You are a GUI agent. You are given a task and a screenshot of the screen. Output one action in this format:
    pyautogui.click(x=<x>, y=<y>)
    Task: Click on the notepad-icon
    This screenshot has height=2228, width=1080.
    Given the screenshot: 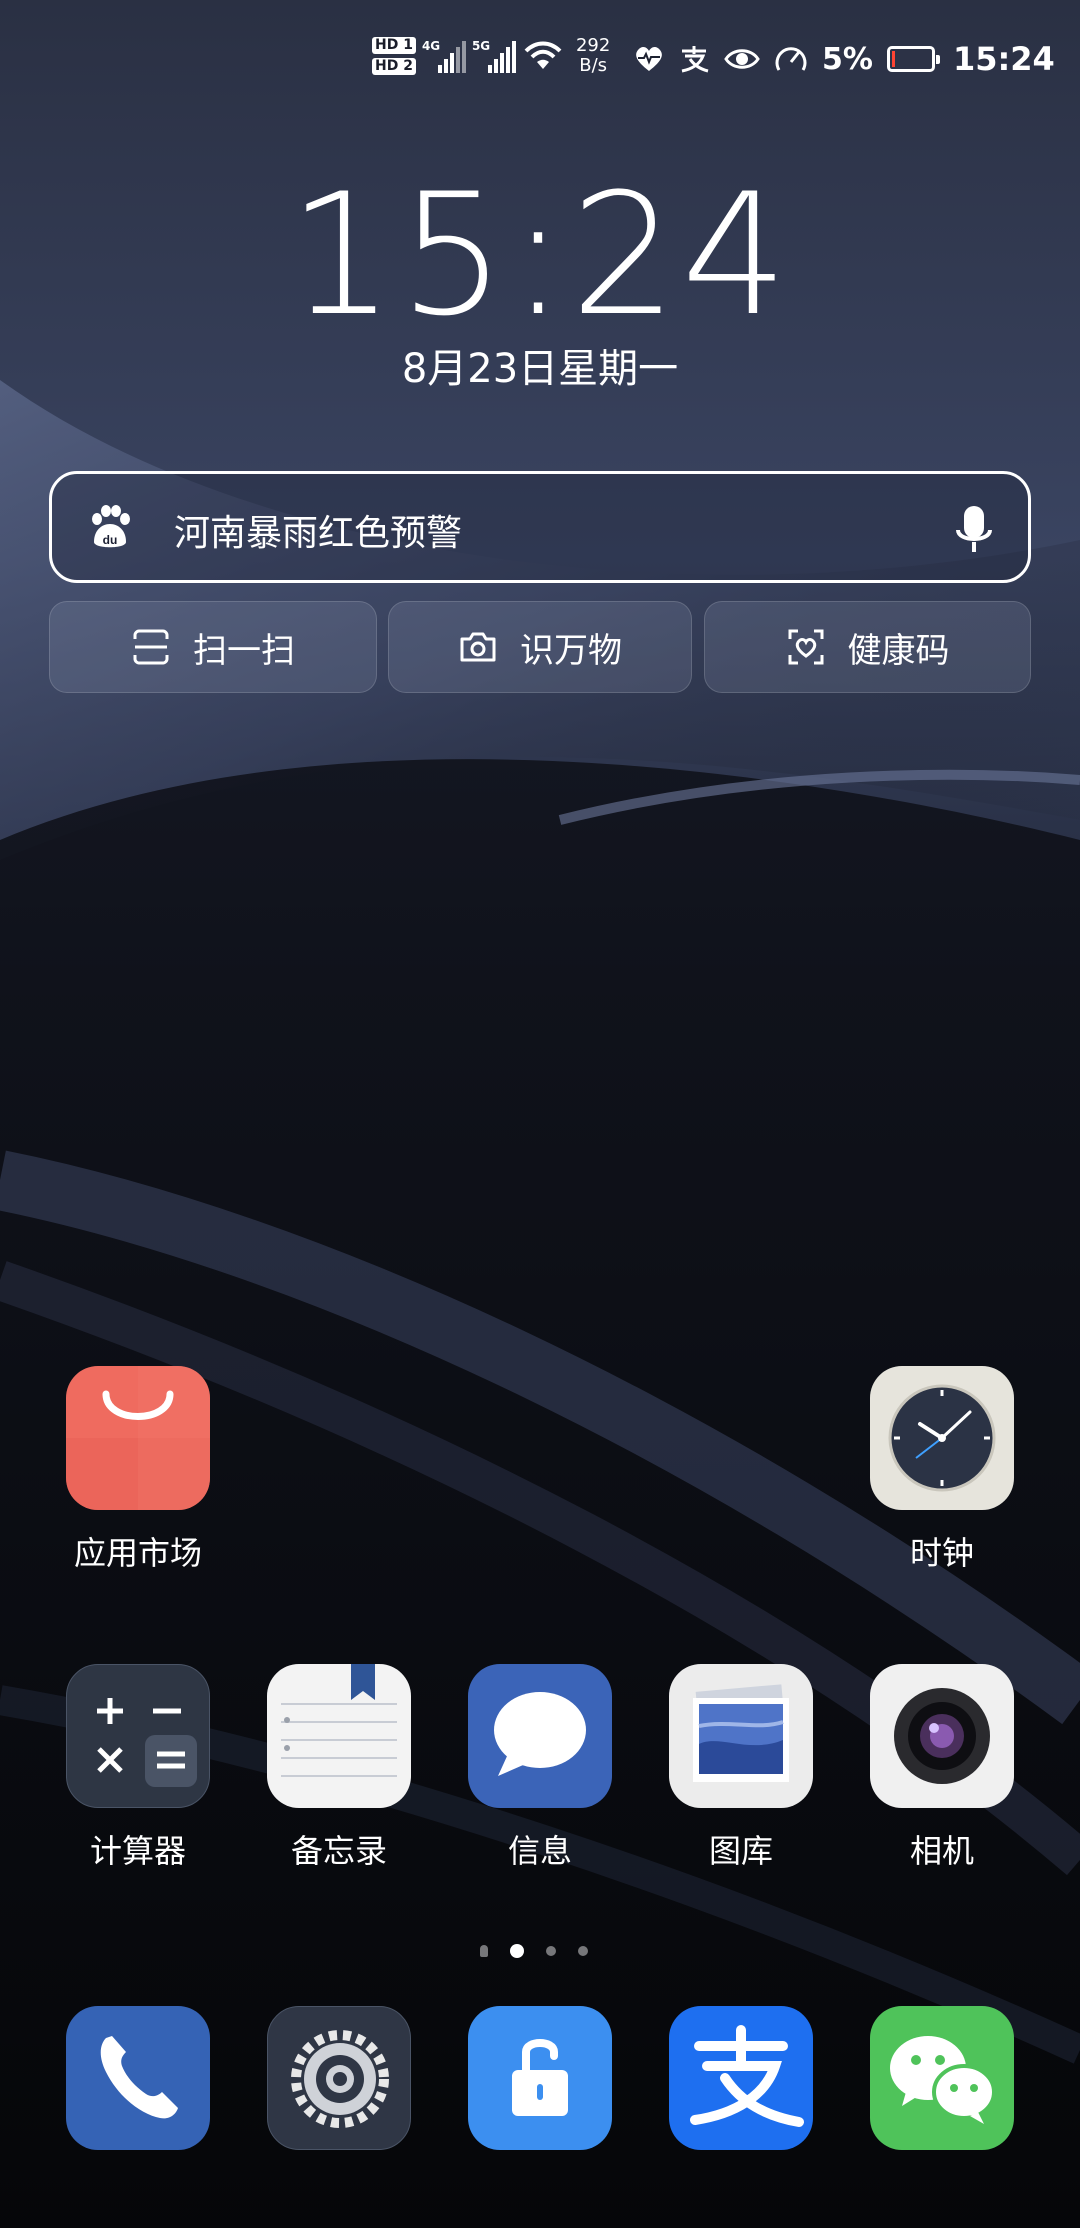 What is the action you would take?
    pyautogui.click(x=339, y=1736)
    